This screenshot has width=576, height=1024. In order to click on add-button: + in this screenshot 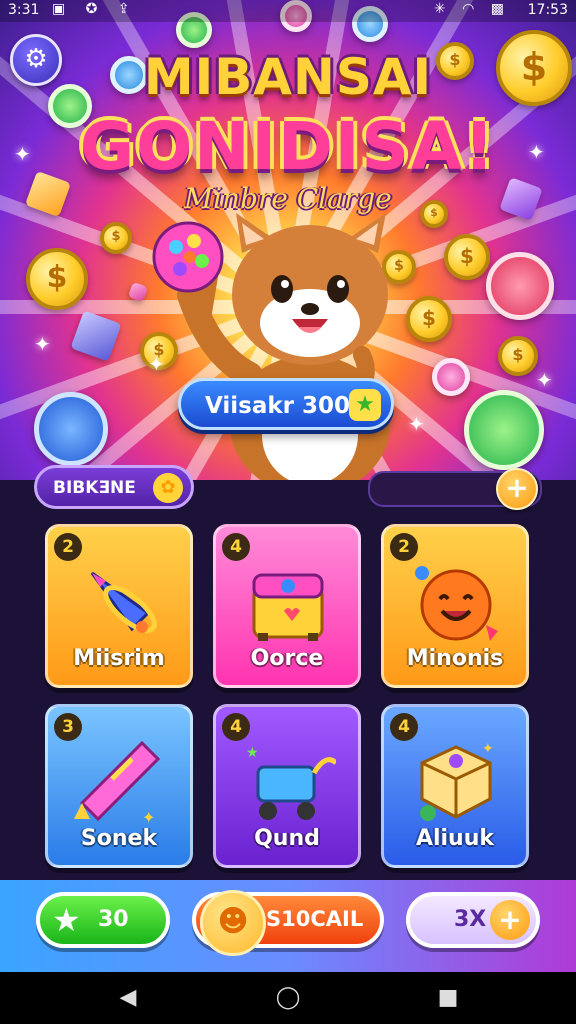, I will do `click(517, 489)`.